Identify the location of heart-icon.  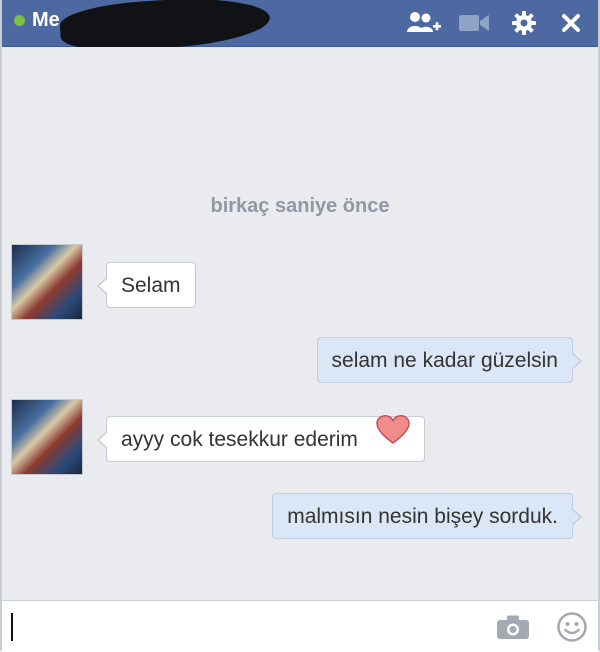
(393, 438).